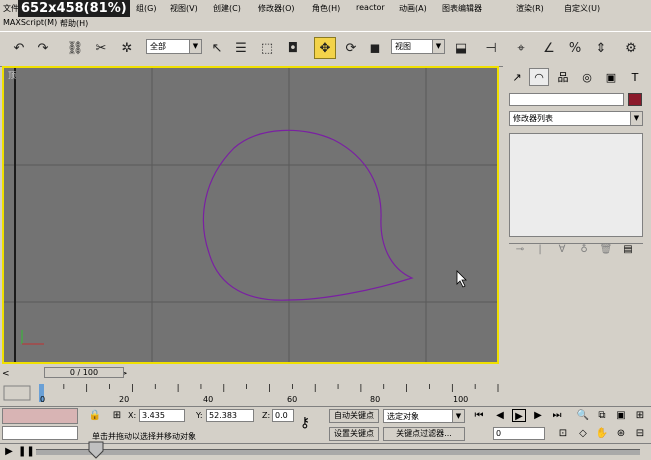 The height and width of the screenshot is (460, 651). I want to click on select-move-icon: ✥, so click(325, 48).